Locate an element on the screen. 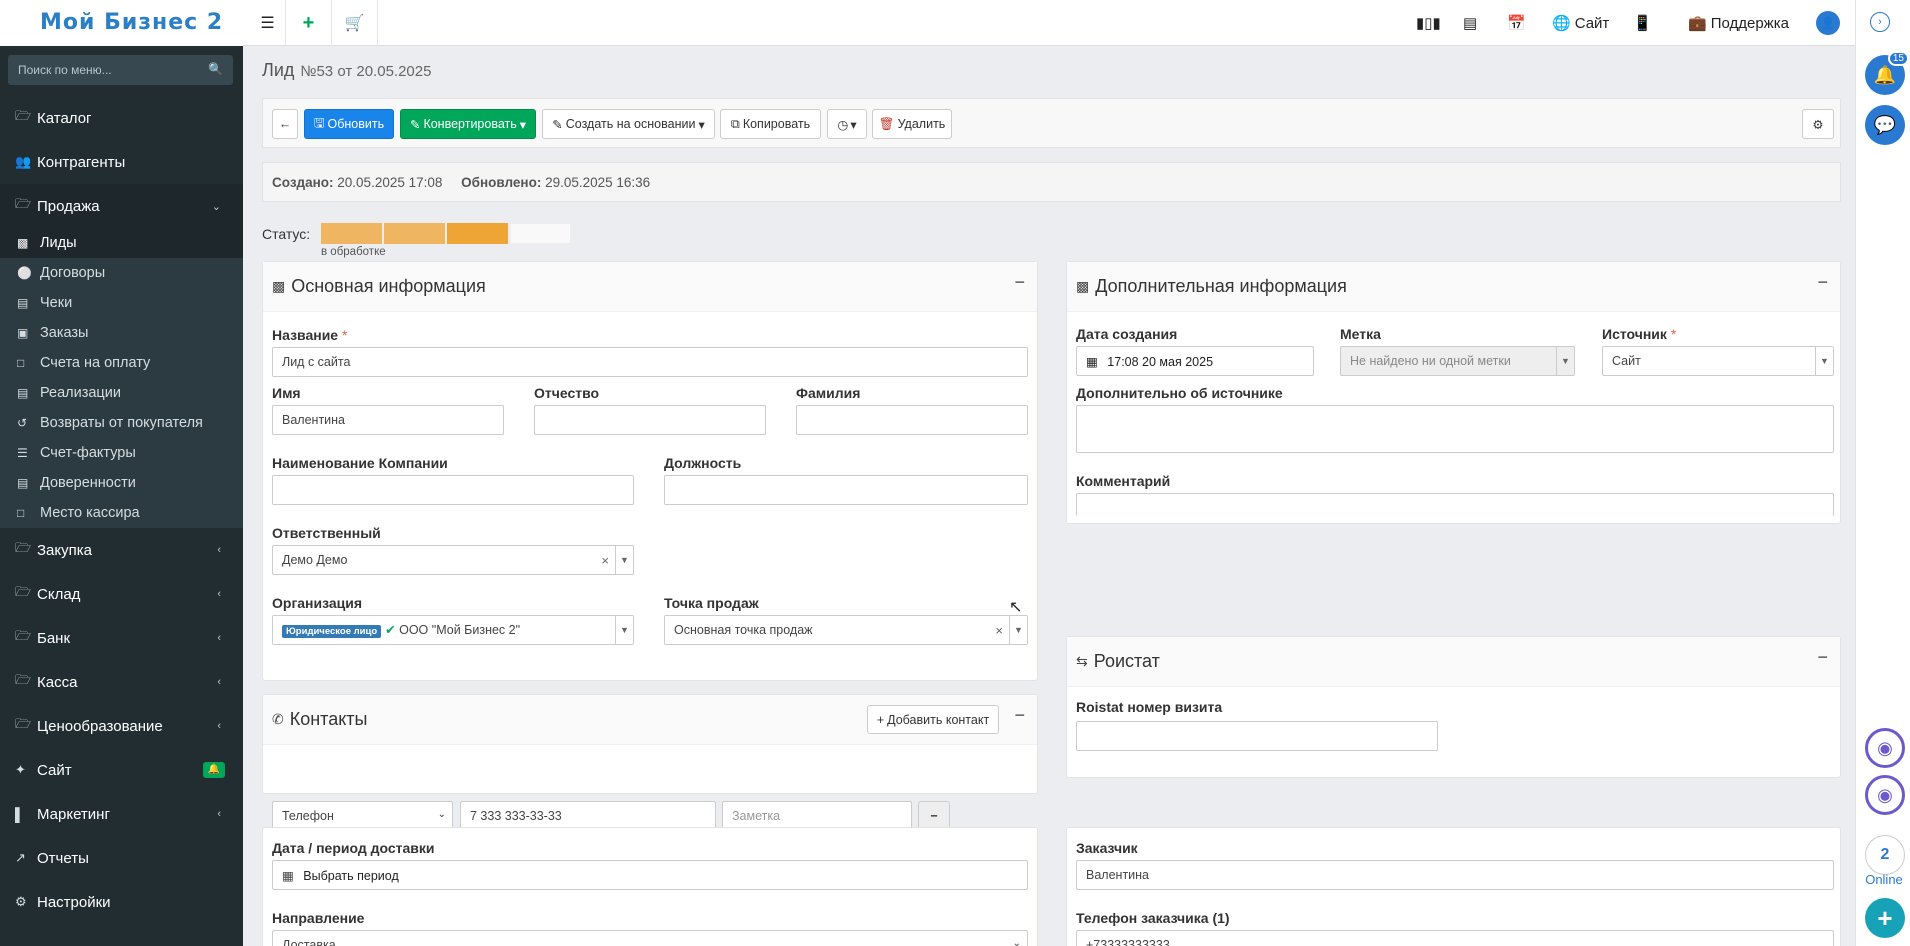 The height and width of the screenshot is (946, 1910). convert-button: ✎ Конвертировать ▾ is located at coordinates (468, 124).